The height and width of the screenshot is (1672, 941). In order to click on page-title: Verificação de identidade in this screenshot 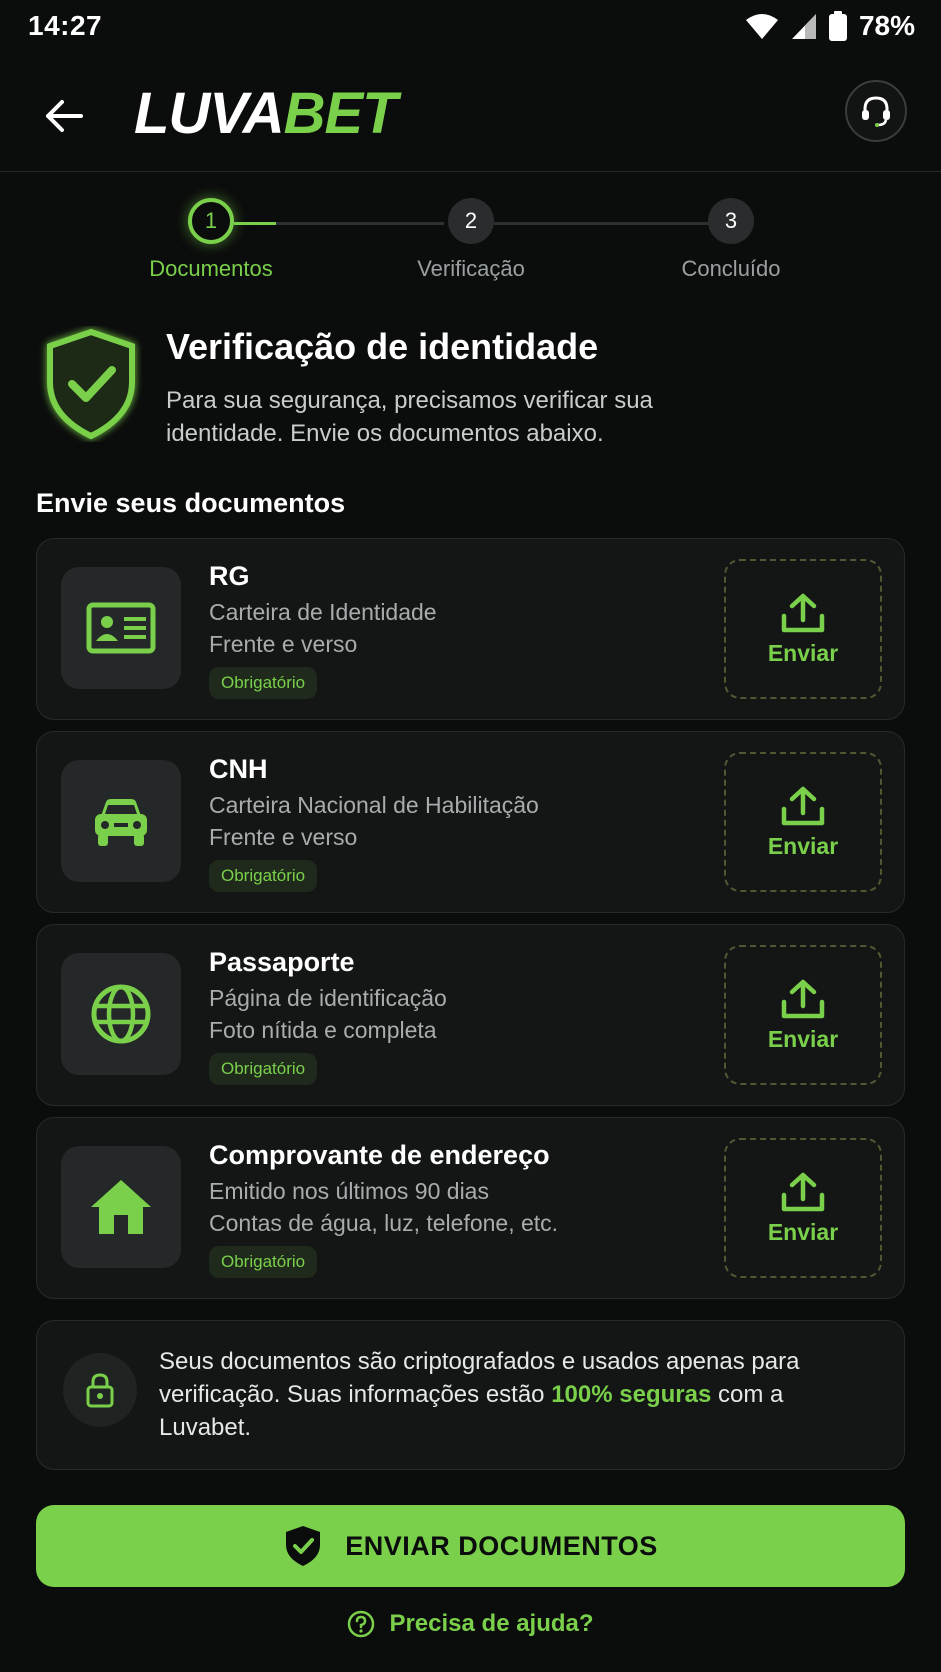, I will do `click(382, 346)`.